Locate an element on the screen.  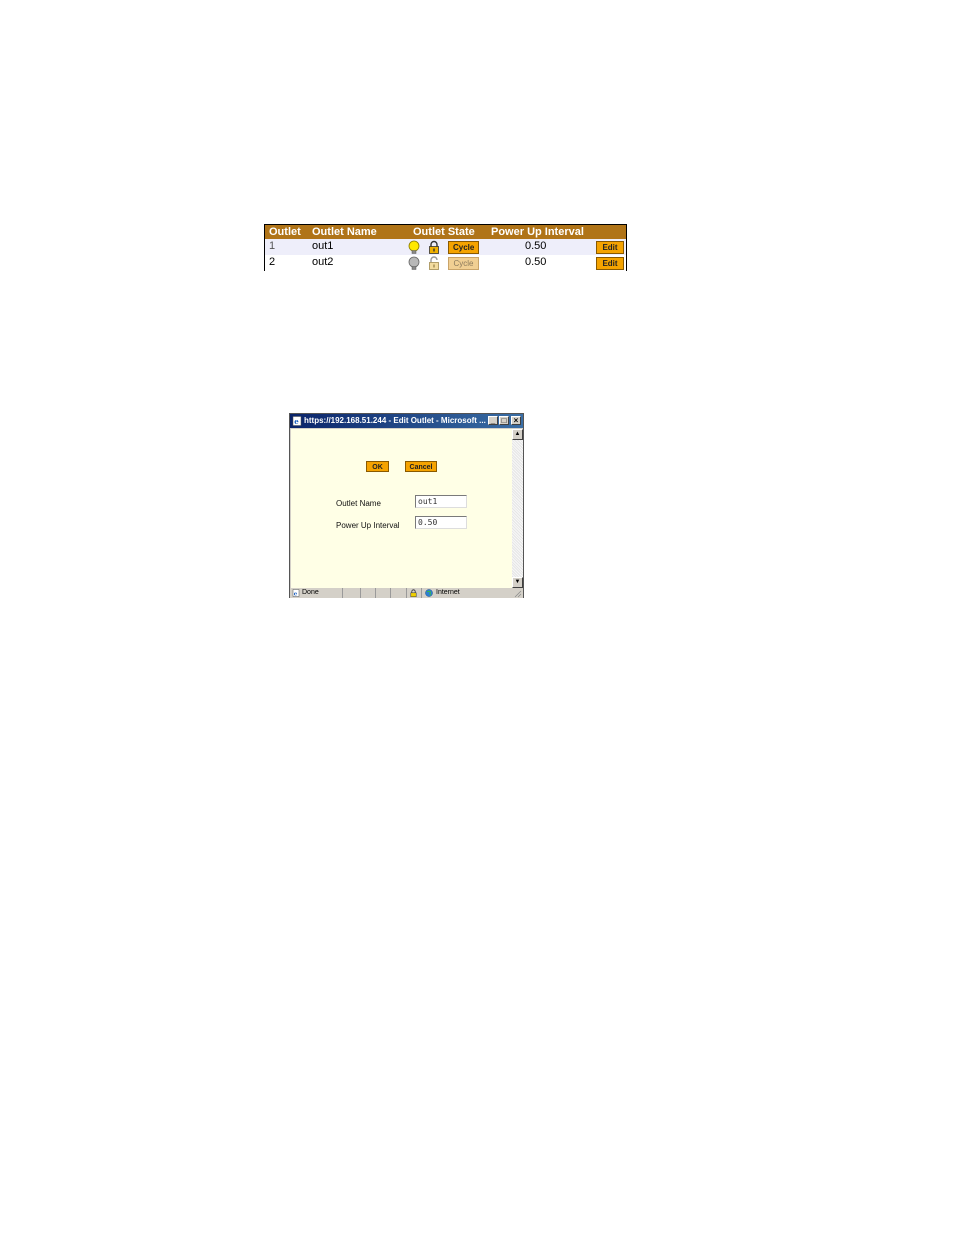
header-power-up-interval: Power Up Interval is located at coordinates (537, 232).